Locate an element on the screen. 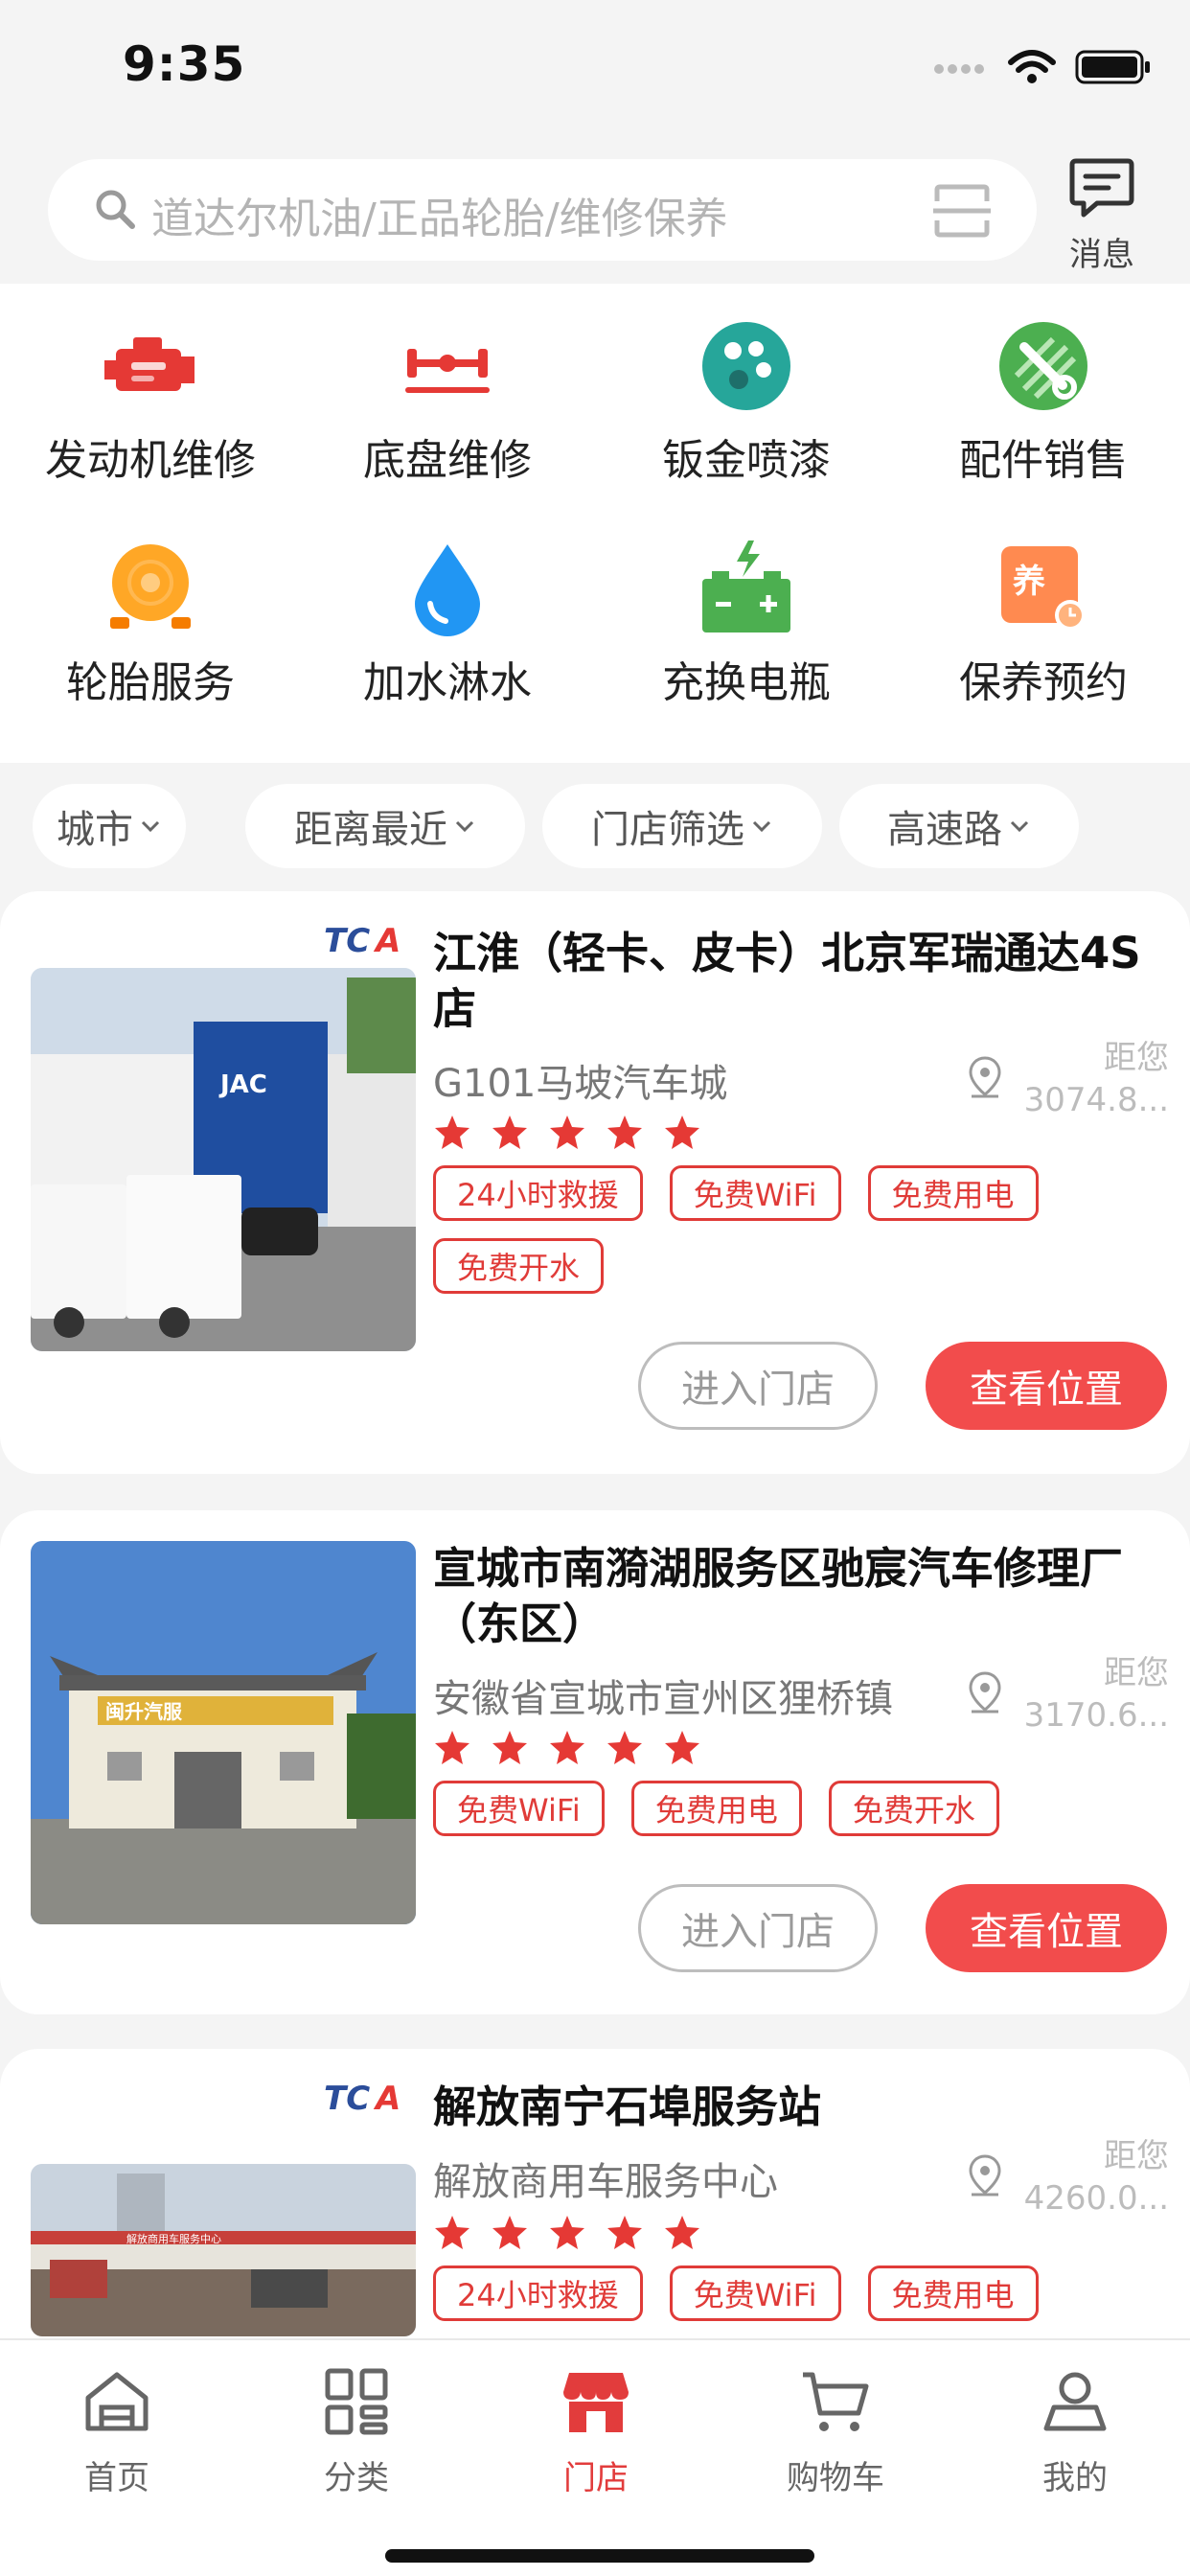 The width and height of the screenshot is (1190, 2576). battery-icon is located at coordinates (746, 586).